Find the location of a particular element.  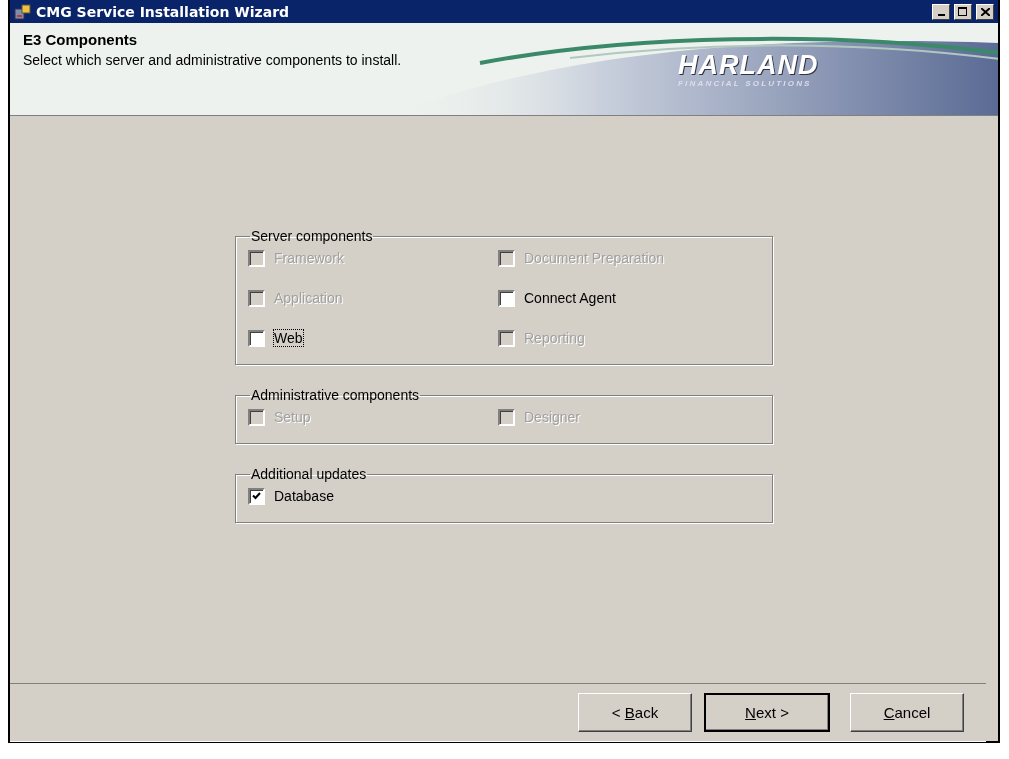

close-icon is located at coordinates (985, 11).